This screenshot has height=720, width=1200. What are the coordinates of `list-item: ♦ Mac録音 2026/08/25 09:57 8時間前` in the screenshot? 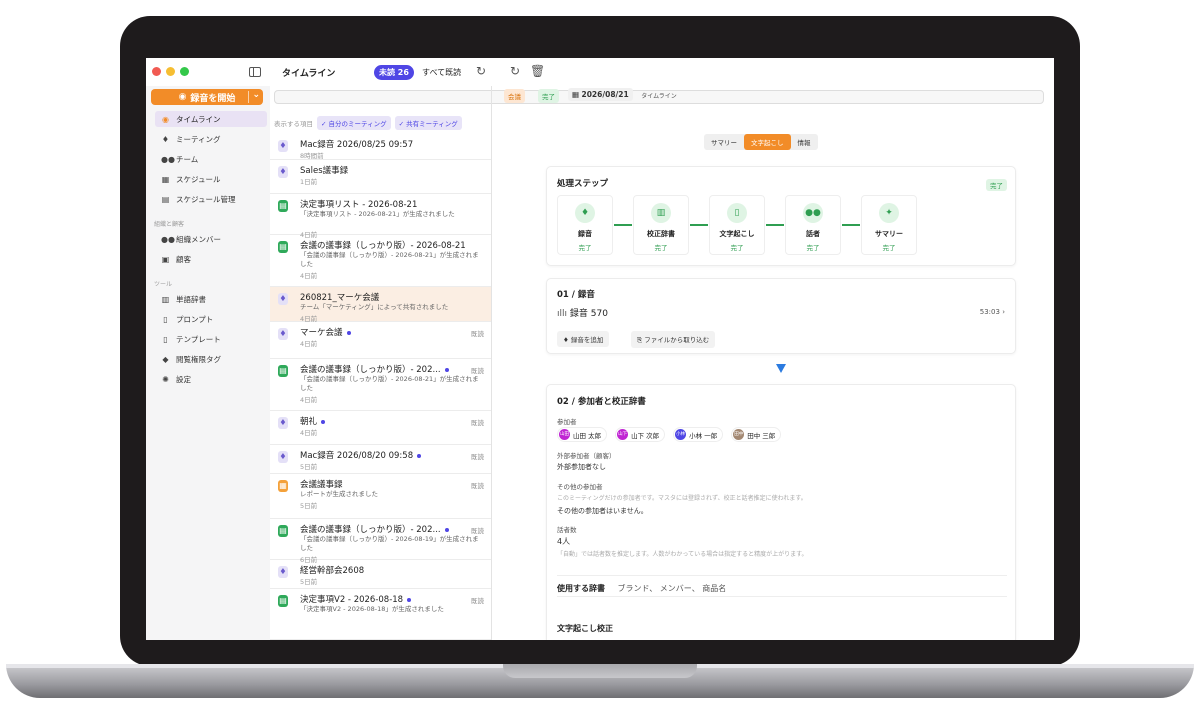 It's located at (380, 147).